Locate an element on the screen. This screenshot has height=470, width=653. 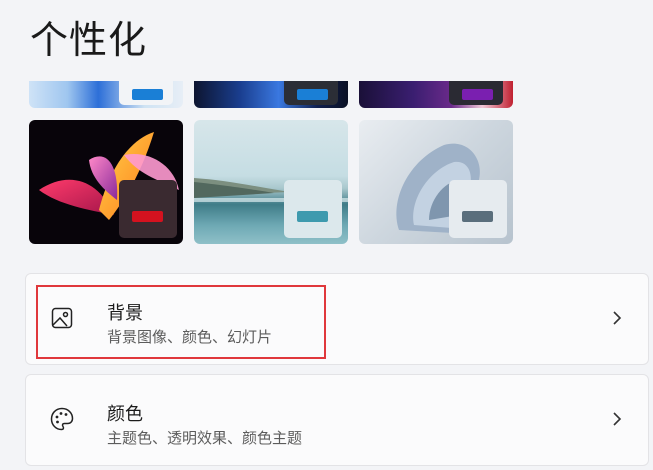
card-subtitle: 背景图像、颜色、幻灯片 is located at coordinates (190, 337).